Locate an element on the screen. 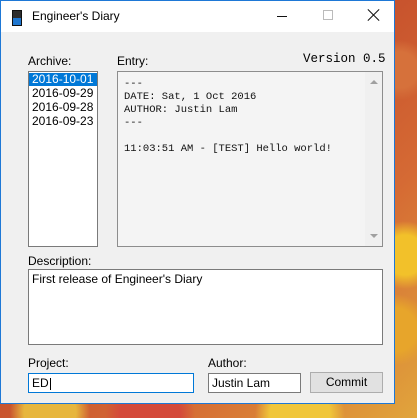 This screenshot has width=417, height=418. author-input: Justin Lam is located at coordinates (254, 383).